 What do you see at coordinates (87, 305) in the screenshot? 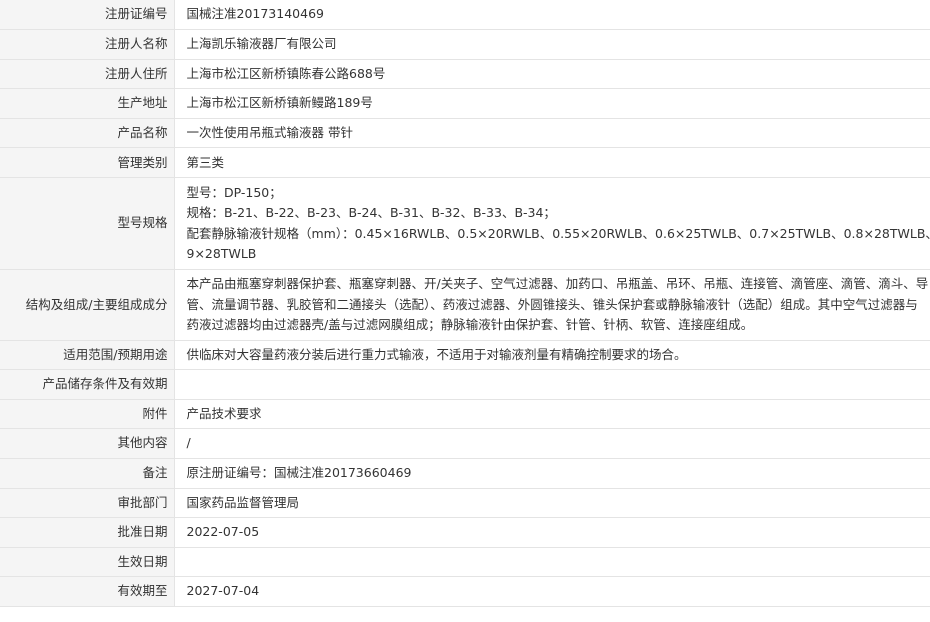
I see `field-label: 结构及组成/主要组成成分` at bounding box center [87, 305].